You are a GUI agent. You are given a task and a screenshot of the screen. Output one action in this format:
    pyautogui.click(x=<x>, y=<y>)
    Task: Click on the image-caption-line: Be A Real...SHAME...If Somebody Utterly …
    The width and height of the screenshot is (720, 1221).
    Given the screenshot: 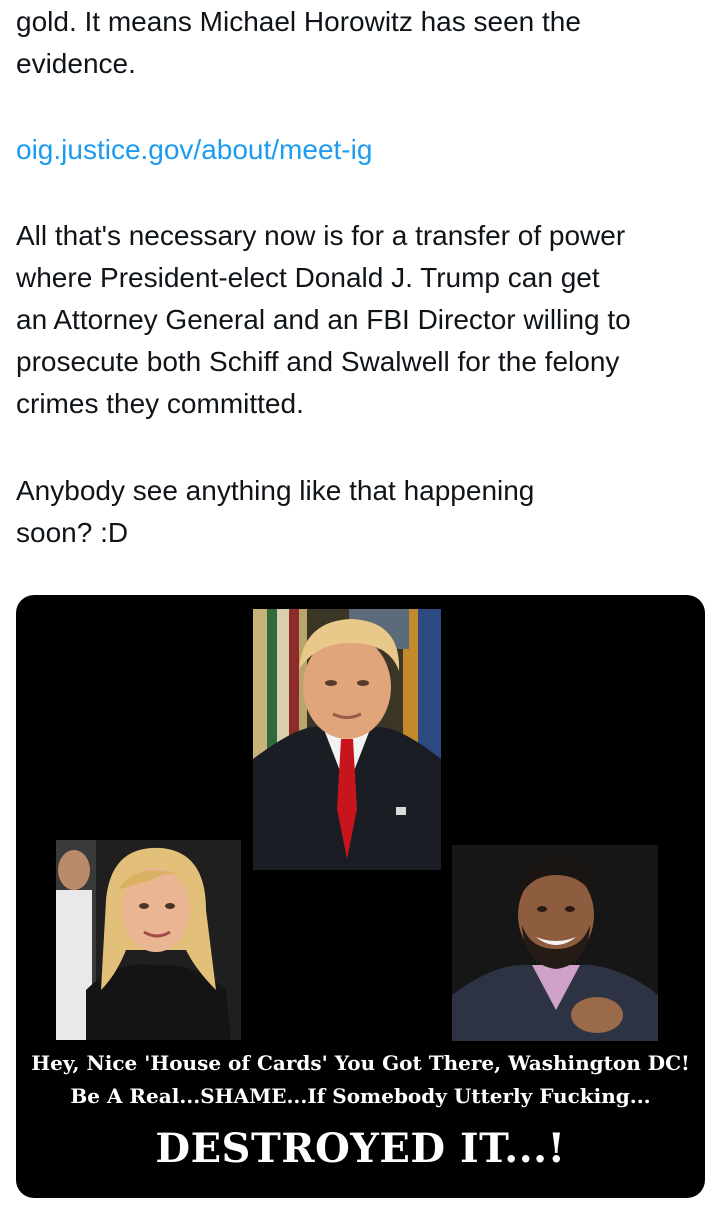 What is the action you would take?
    pyautogui.click(x=360, y=1096)
    